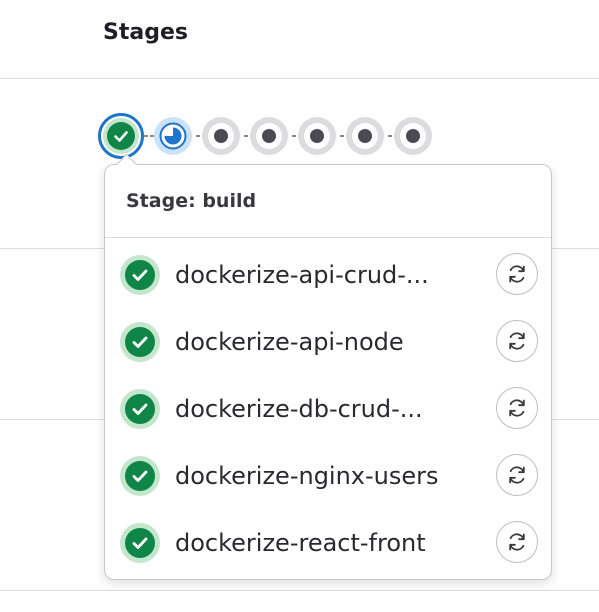  I want to click on check-circle-icon, so click(121, 136).